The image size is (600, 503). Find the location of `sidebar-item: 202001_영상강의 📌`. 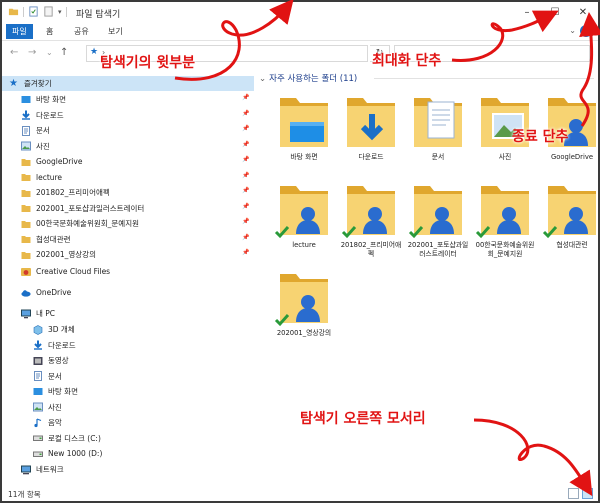

sidebar-item: 202001_영상강의 📌 is located at coordinates (128, 254).